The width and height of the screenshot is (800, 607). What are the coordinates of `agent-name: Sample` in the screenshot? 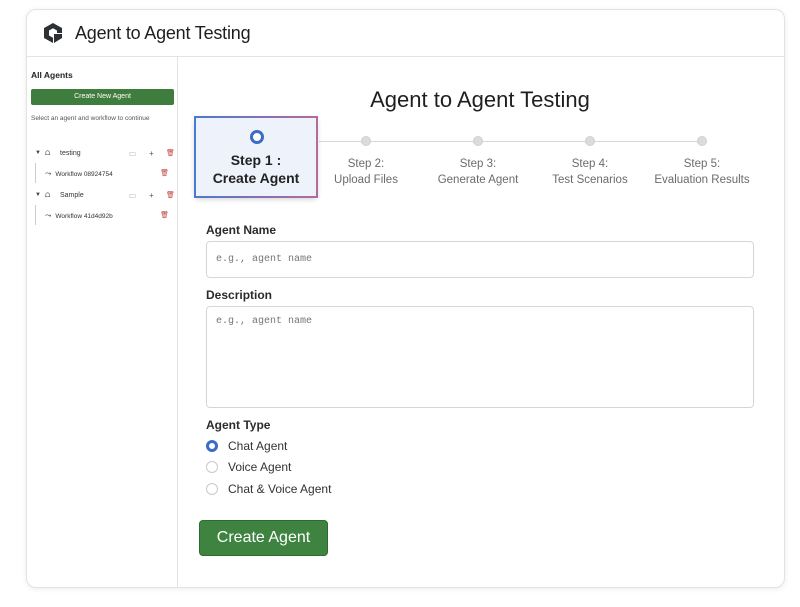 It's located at (72, 195).